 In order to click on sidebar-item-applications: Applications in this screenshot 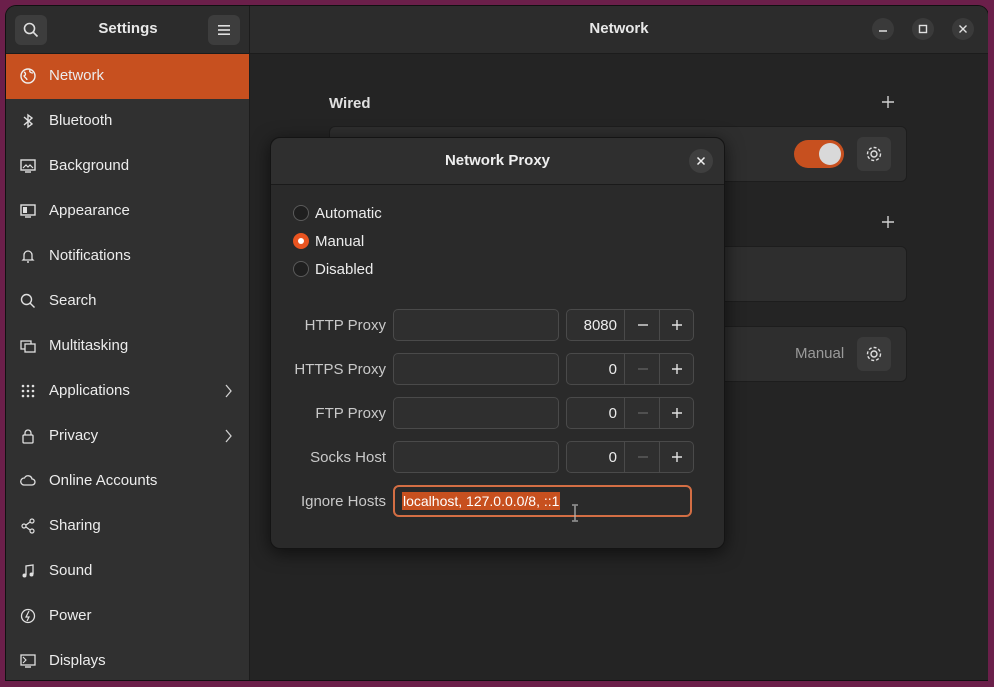, I will do `click(127, 391)`.